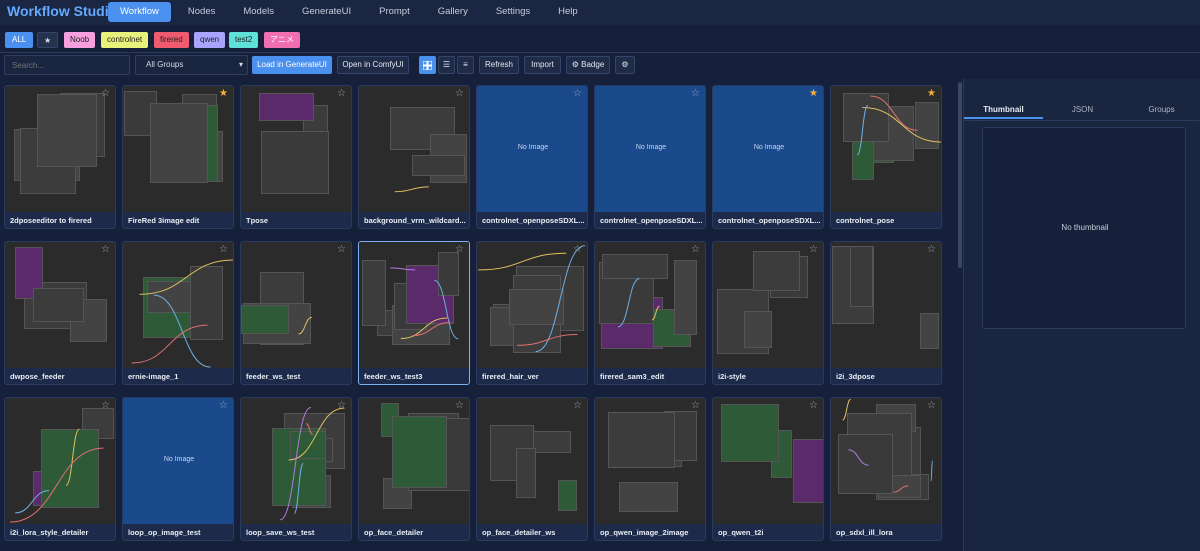 The image size is (1200, 551). I want to click on workflow-card: ☆ op_face_detailer, so click(414, 469).